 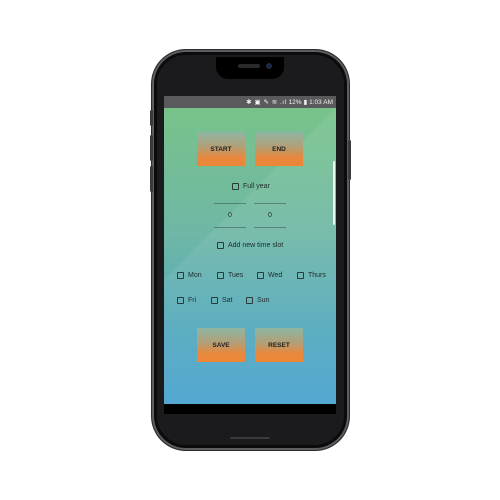 I want to click on day-label: Sun, so click(x=263, y=300).